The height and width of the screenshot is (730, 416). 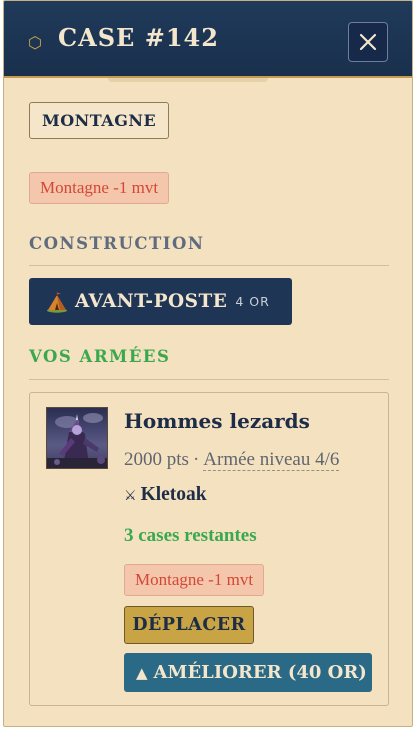 What do you see at coordinates (142, 672) in the screenshot?
I see `triangle-up-icon: ▲` at bounding box center [142, 672].